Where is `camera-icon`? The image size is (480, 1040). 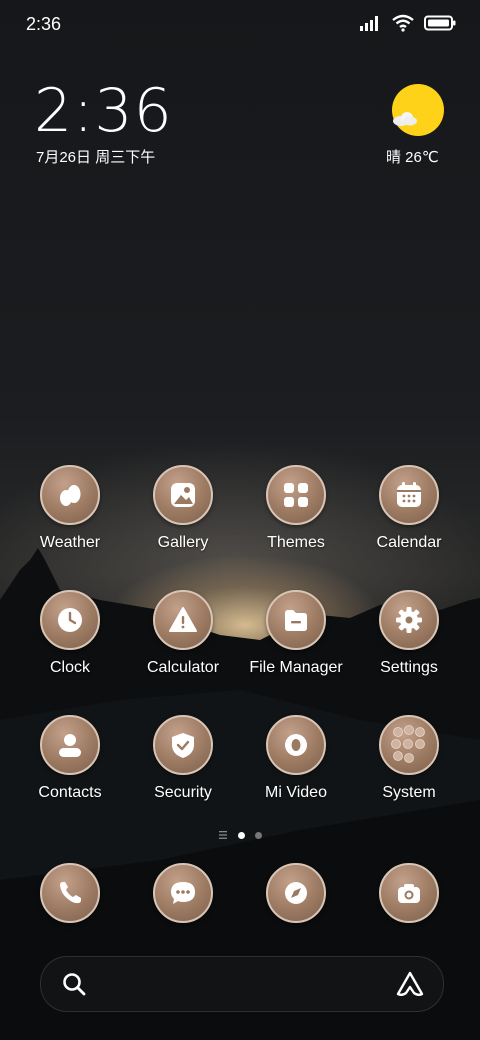
camera-icon is located at coordinates (409, 893).